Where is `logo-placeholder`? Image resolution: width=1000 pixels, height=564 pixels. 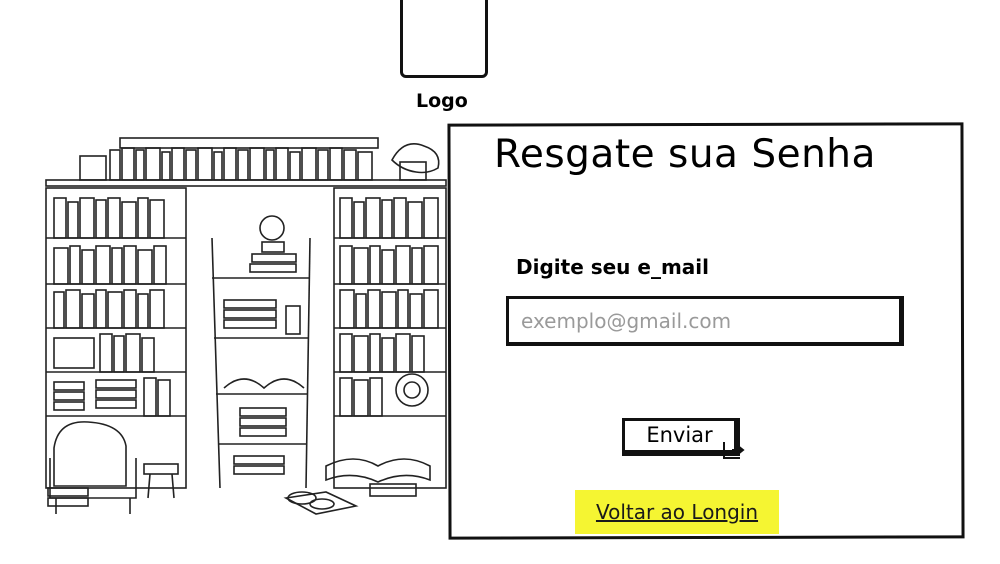 logo-placeholder is located at coordinates (444, 39).